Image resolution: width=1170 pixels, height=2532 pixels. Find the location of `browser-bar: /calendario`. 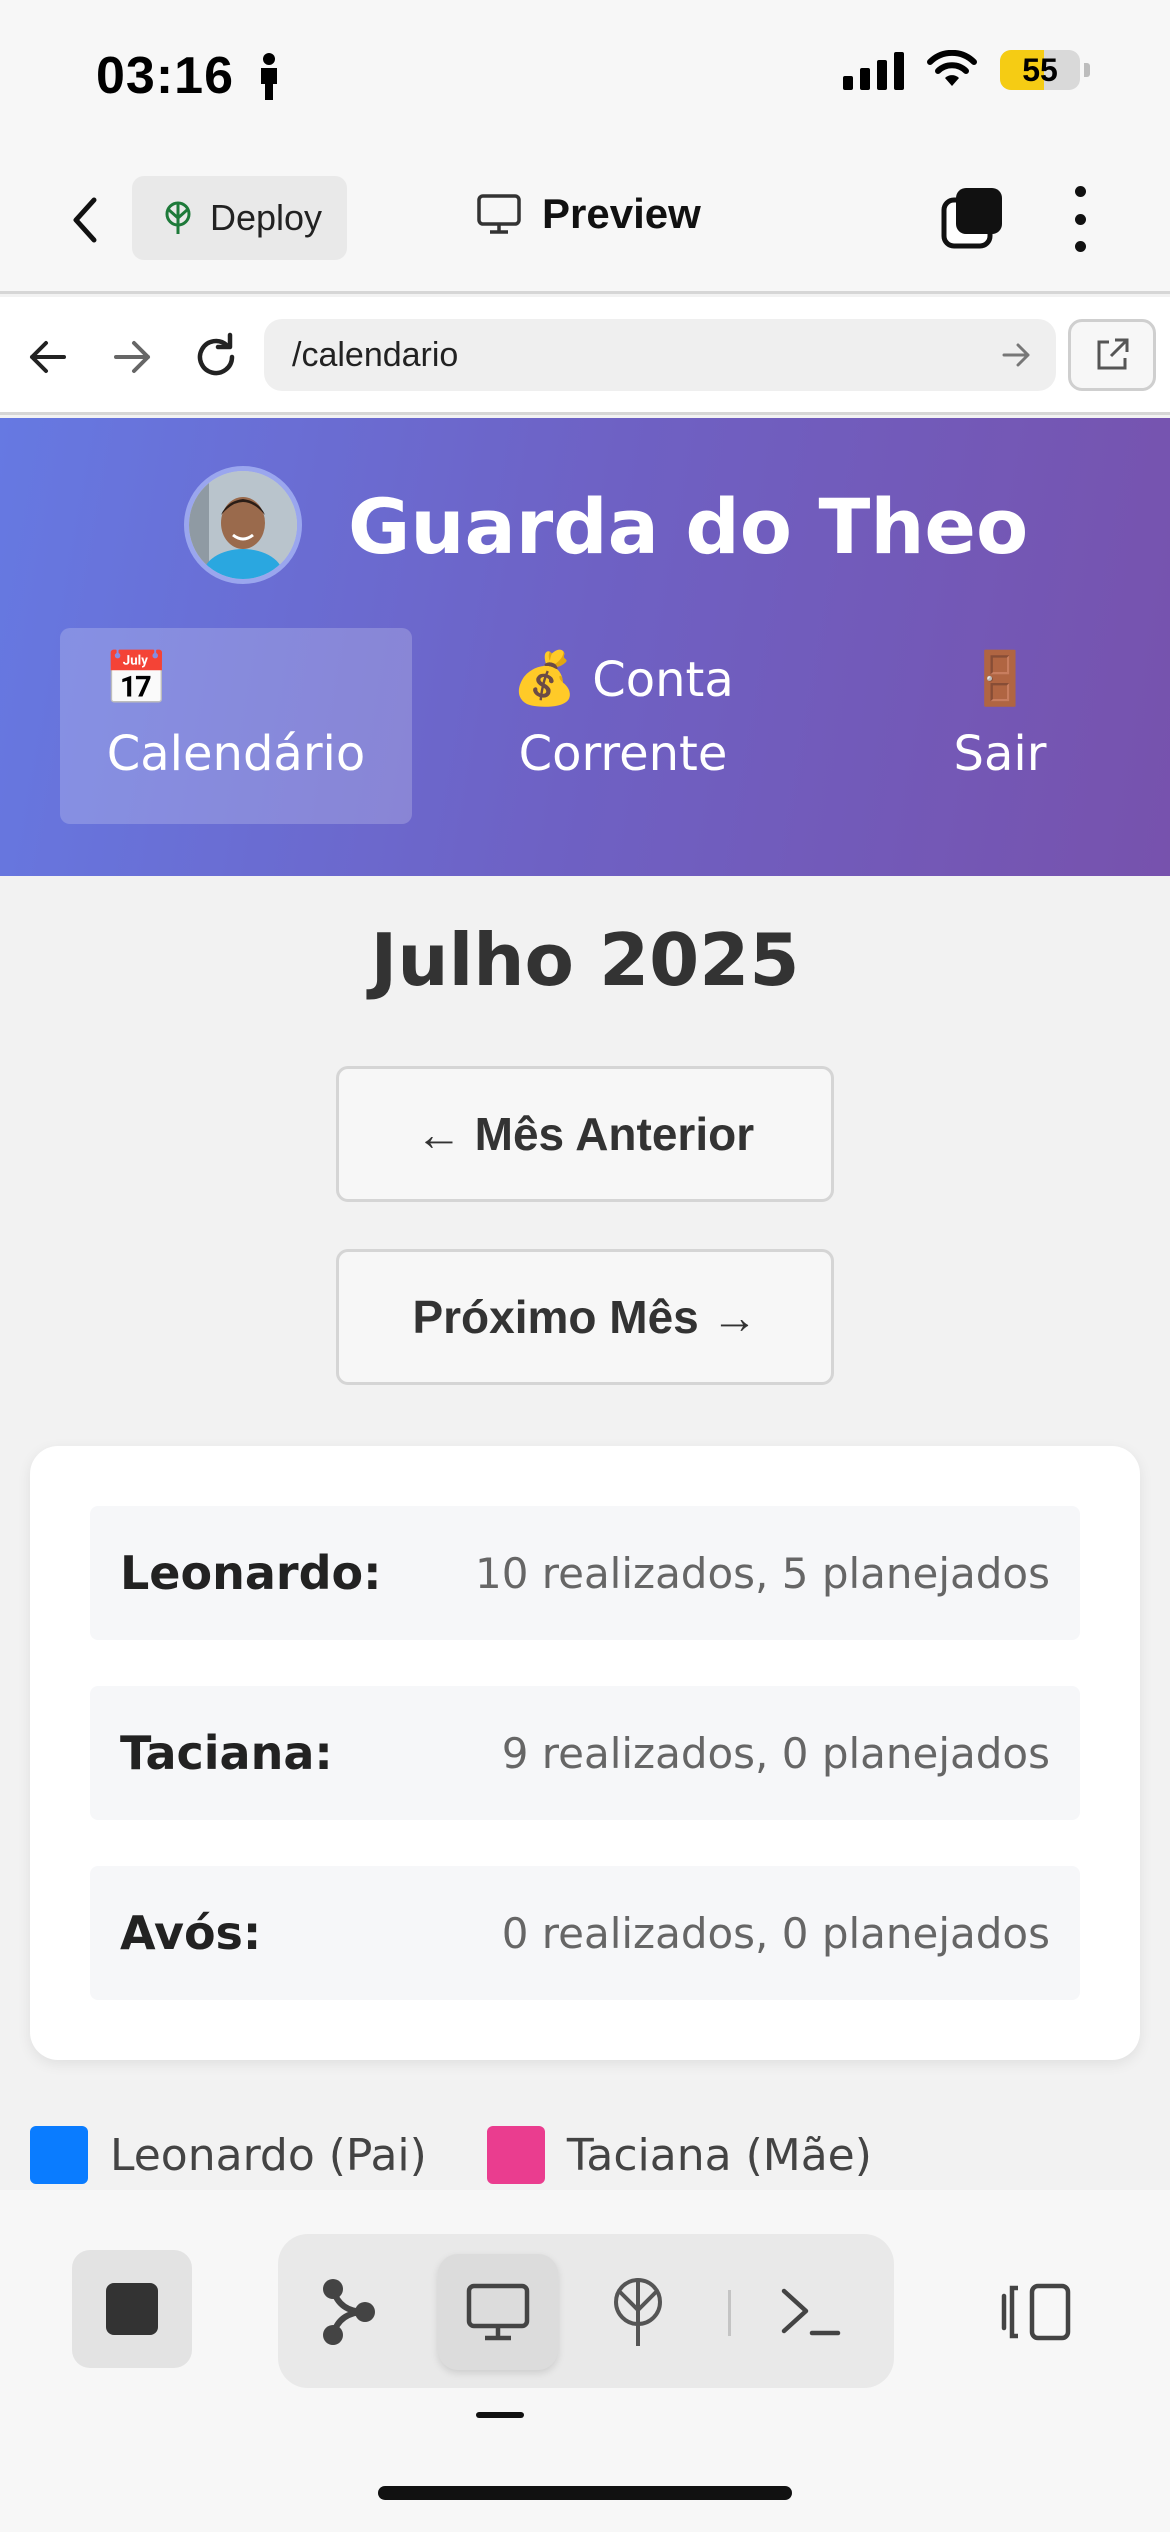

browser-bar: /calendario is located at coordinates (585, 356).